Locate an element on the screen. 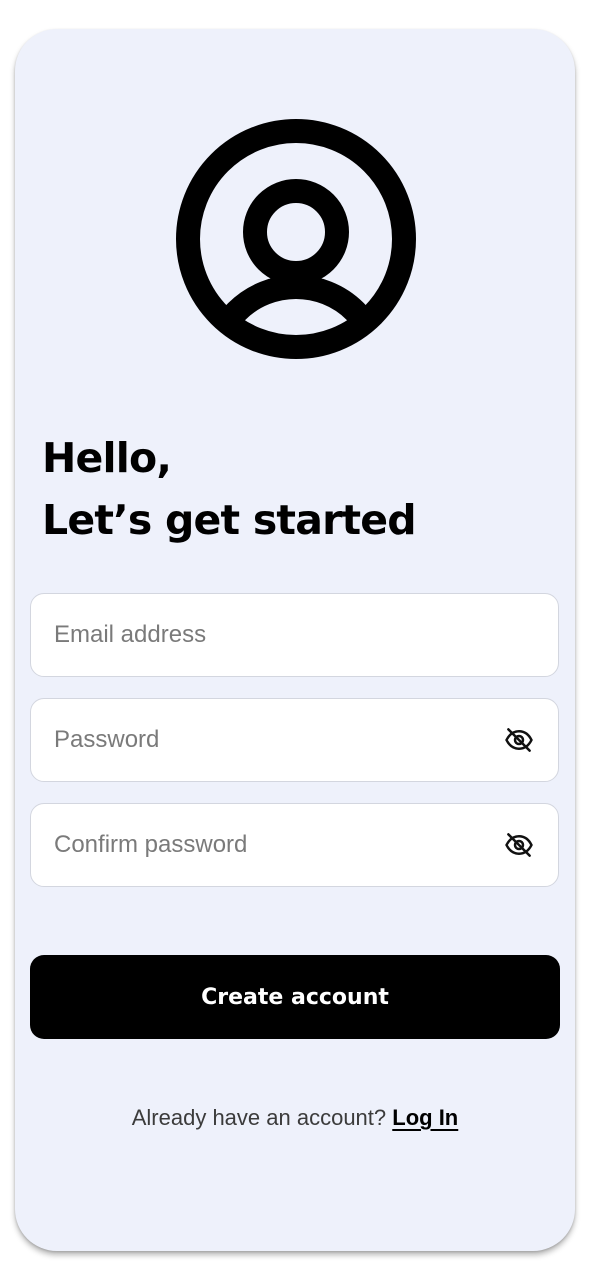 The height and width of the screenshot is (1278, 590). confirm-password-field is located at coordinates (294, 845).